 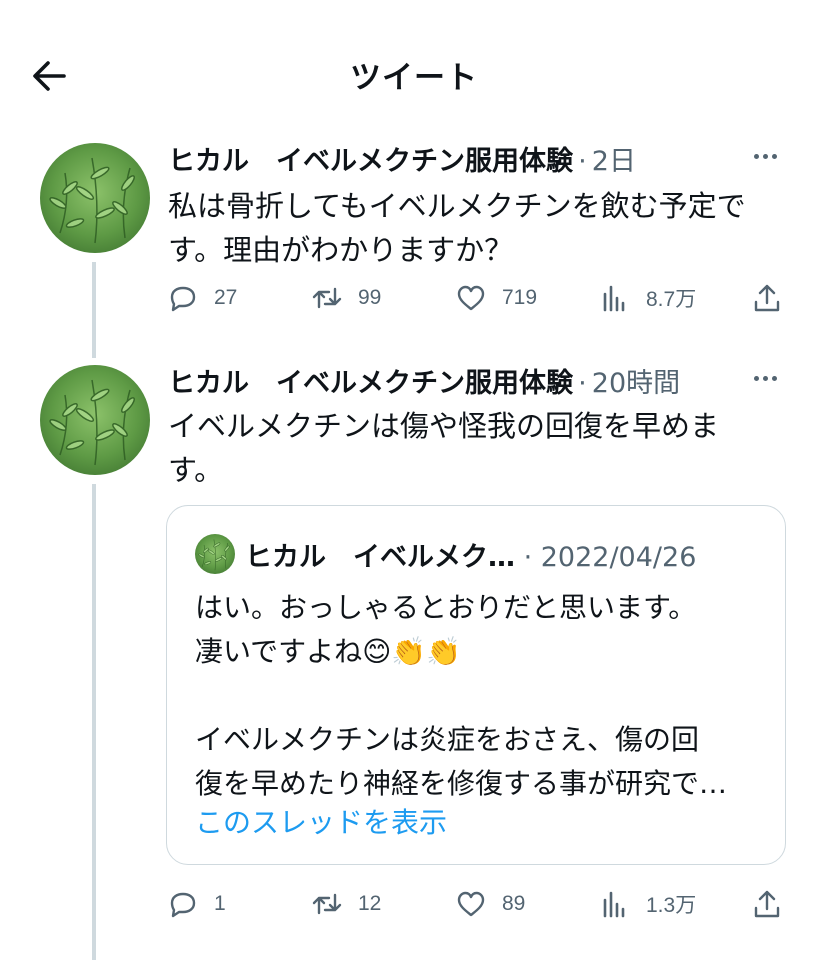 I want to click on tweet-header: ヒカル イベルメクチン服用体験 · 2日, so click(x=458, y=159).